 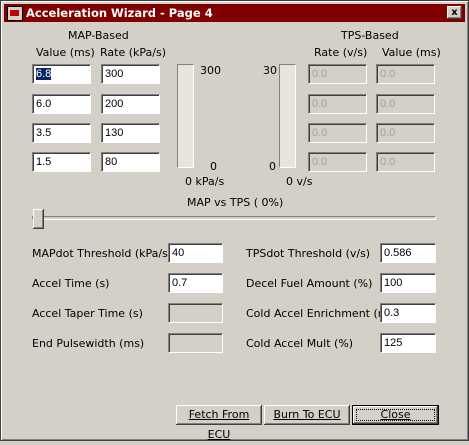 I want to click on tps-bar-max-label: 30, so click(x=270, y=70).